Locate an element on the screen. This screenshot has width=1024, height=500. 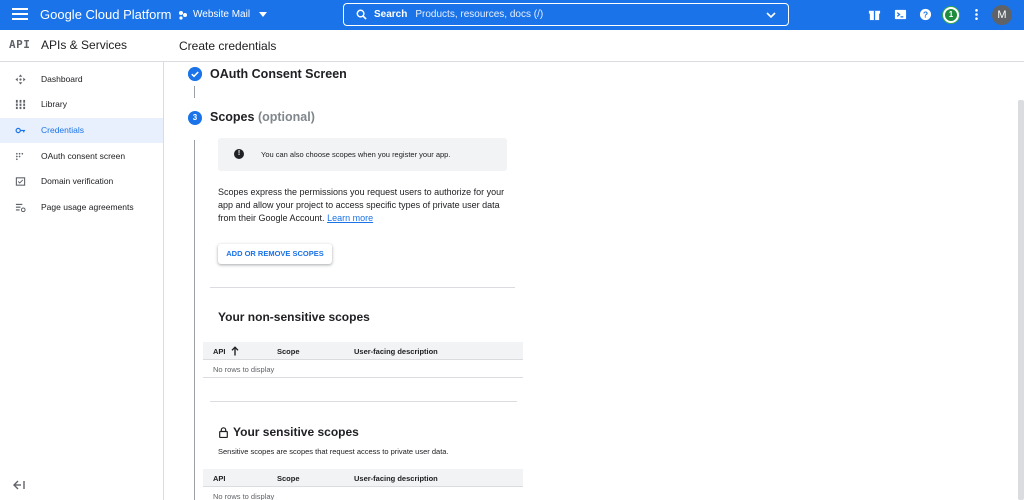
api-section-title: APIs & Services is located at coordinates (84, 45).